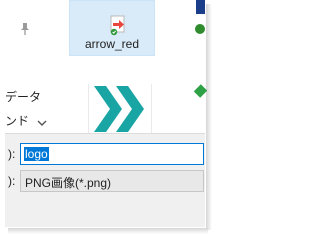 This screenshot has height=240, width=320. What do you see at coordinates (36, 154) in the screenshot?
I see `filename-value: logo` at bounding box center [36, 154].